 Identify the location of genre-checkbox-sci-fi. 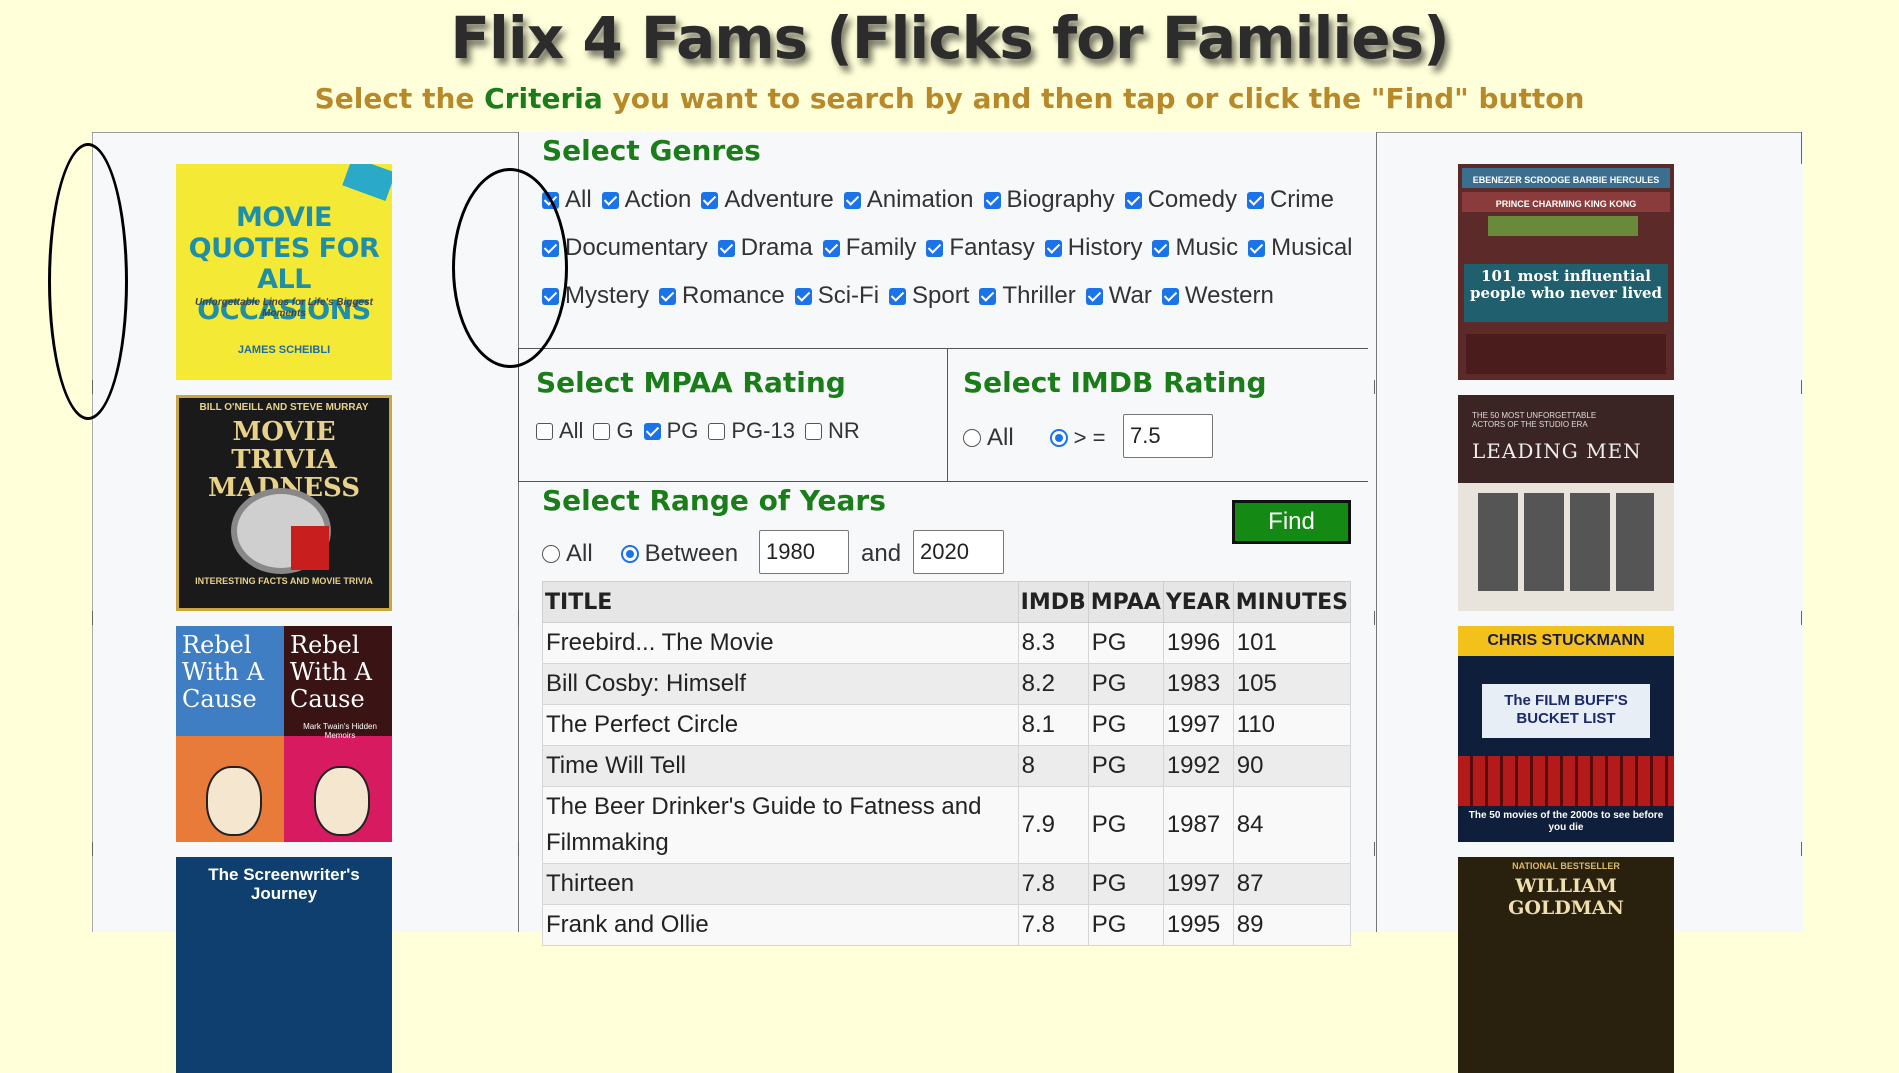
(803, 296).